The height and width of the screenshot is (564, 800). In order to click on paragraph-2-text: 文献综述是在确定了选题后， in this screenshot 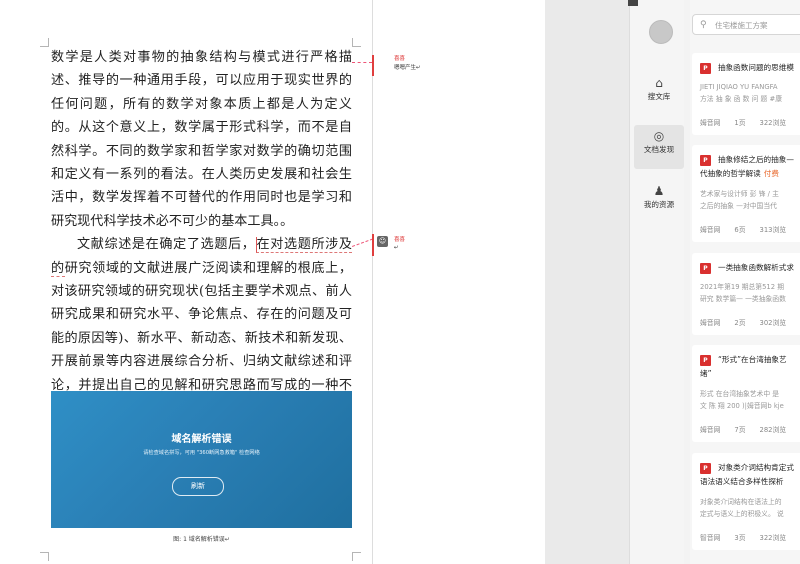, I will do `click(166, 245)`.